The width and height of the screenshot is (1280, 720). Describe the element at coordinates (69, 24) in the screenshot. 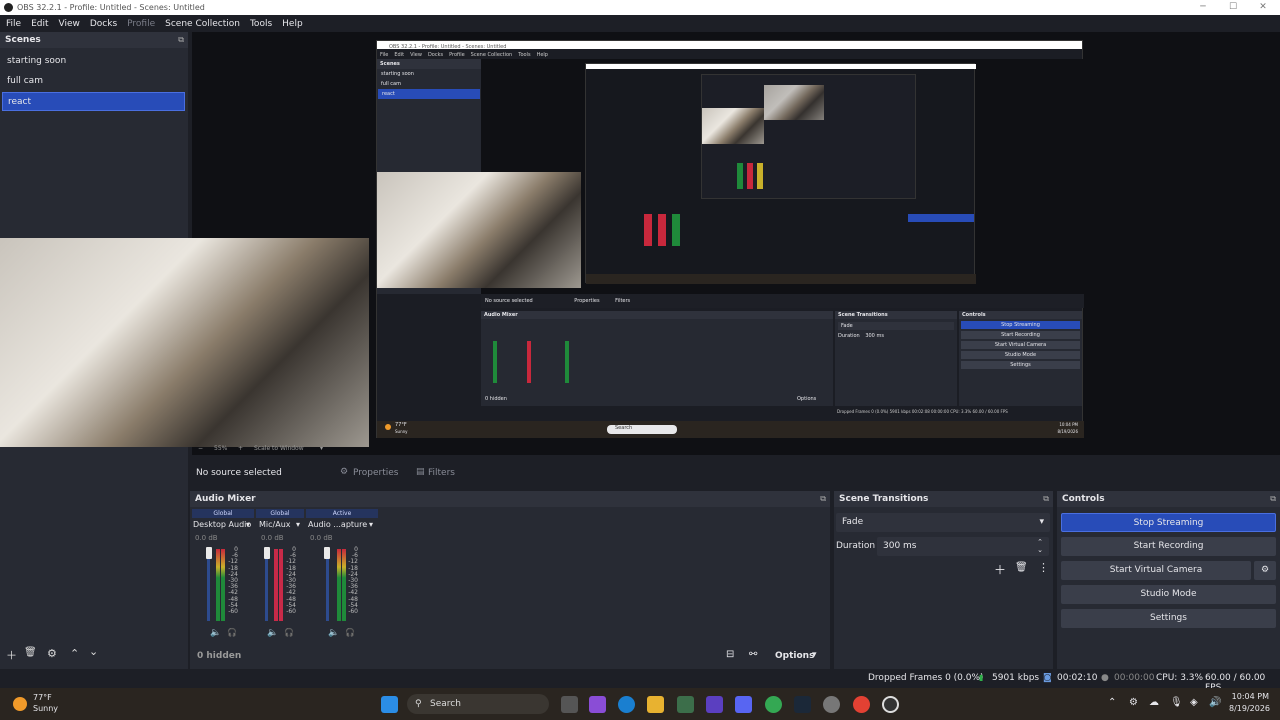

I see `menu-view: View` at that location.